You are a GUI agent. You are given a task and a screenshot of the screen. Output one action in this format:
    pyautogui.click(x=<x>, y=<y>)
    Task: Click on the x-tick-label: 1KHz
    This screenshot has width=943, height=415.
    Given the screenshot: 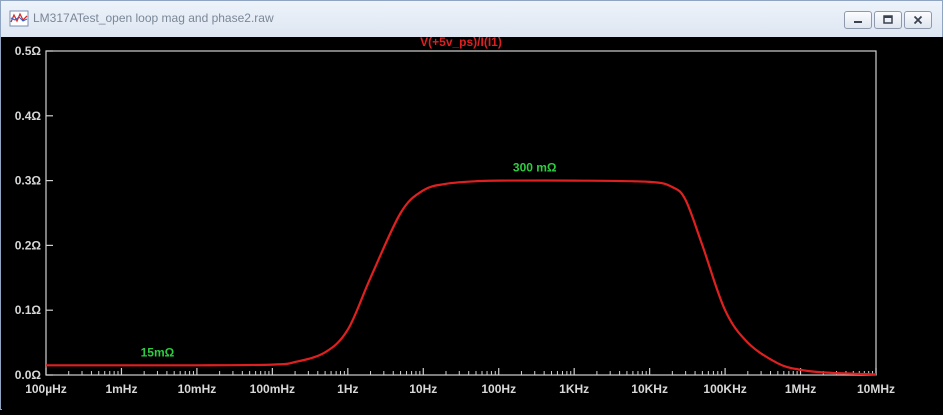 What is the action you would take?
    pyautogui.click(x=574, y=389)
    